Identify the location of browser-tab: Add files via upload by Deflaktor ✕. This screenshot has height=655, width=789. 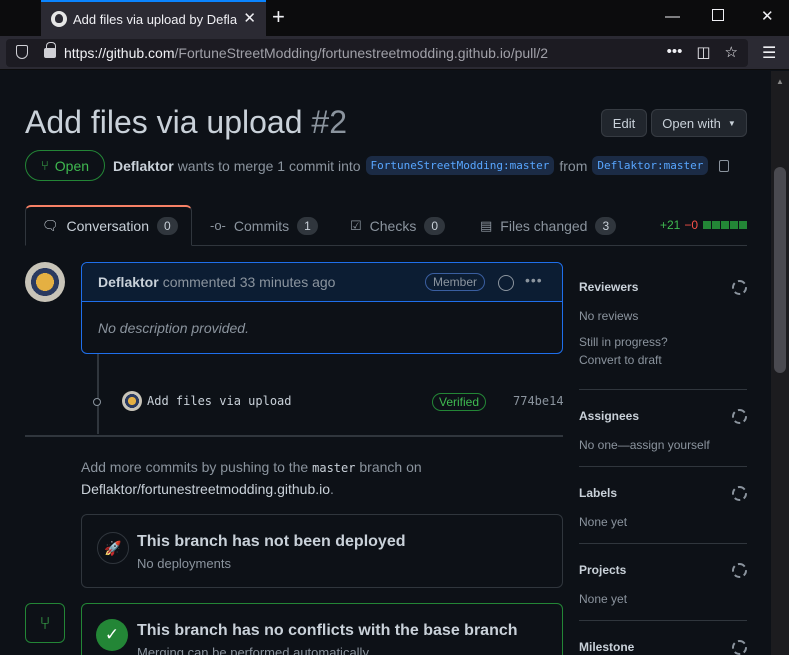
(153, 18).